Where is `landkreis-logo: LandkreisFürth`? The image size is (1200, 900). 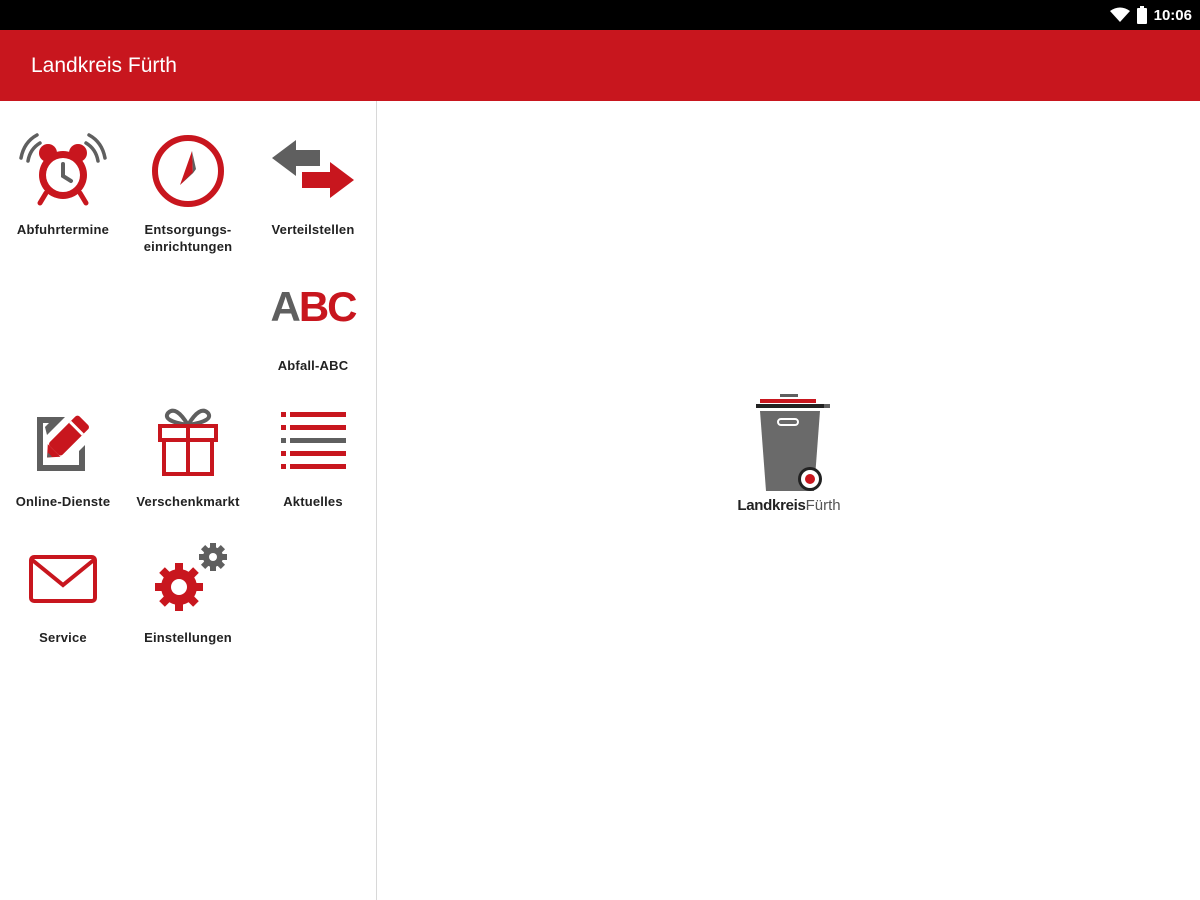 landkreis-logo: LandkreisFürth is located at coordinates (789, 456).